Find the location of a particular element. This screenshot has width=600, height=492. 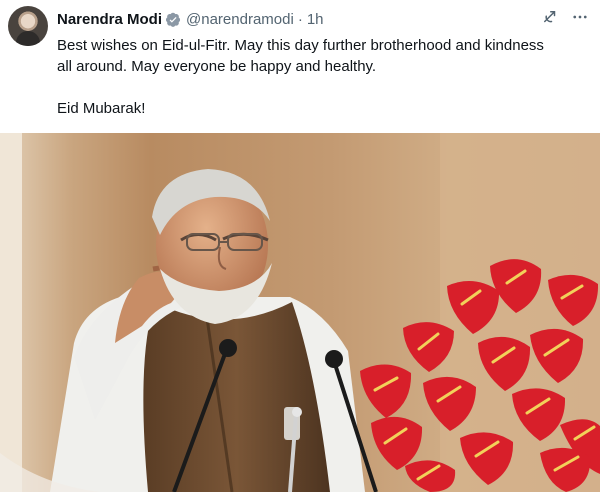

tweet-header: Narendra Modi @narendramodi · 1h is located at coordinates (190, 19).